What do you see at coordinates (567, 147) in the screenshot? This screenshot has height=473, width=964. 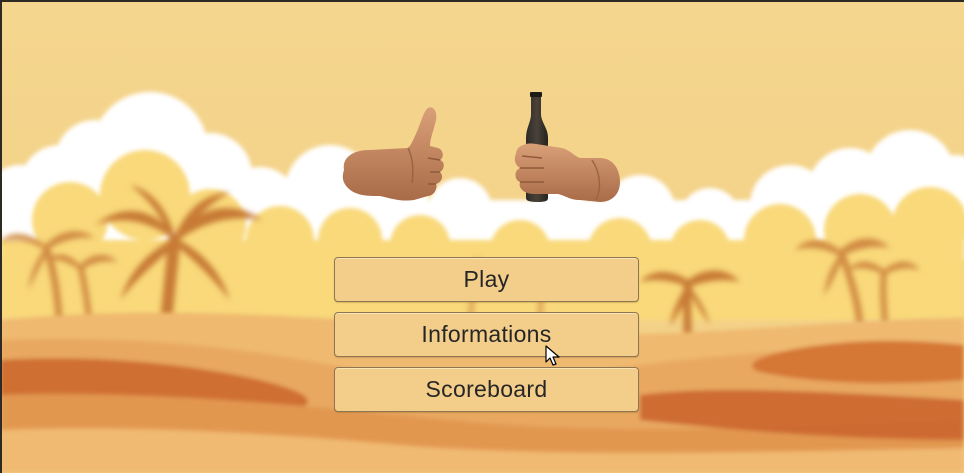 I see `hand-holding-bottle-icon` at bounding box center [567, 147].